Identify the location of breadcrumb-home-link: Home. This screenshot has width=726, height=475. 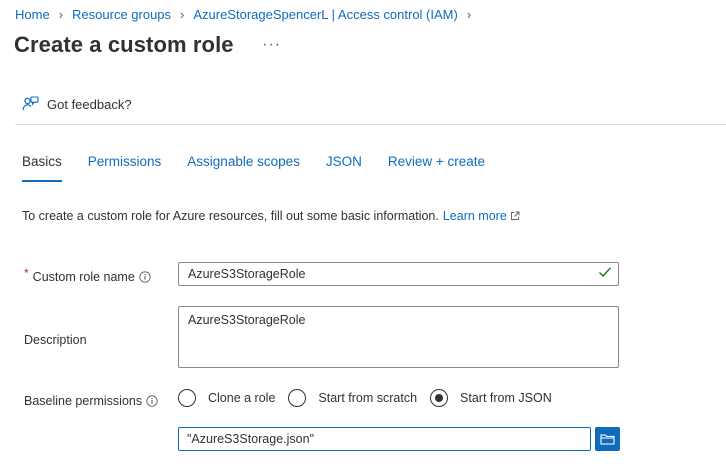
(32, 14).